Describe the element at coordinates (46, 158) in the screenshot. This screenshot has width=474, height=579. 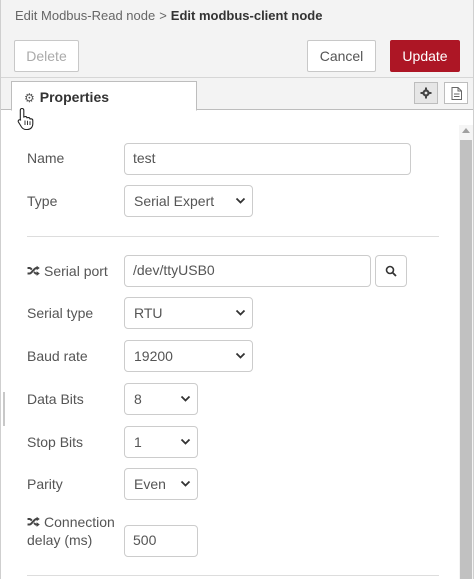
I see `name-label: Name` at that location.